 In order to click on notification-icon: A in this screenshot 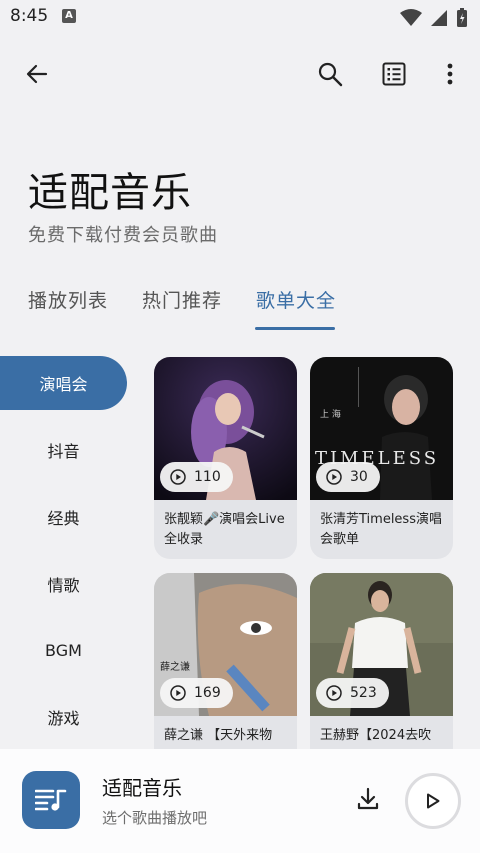, I will do `click(69, 16)`.